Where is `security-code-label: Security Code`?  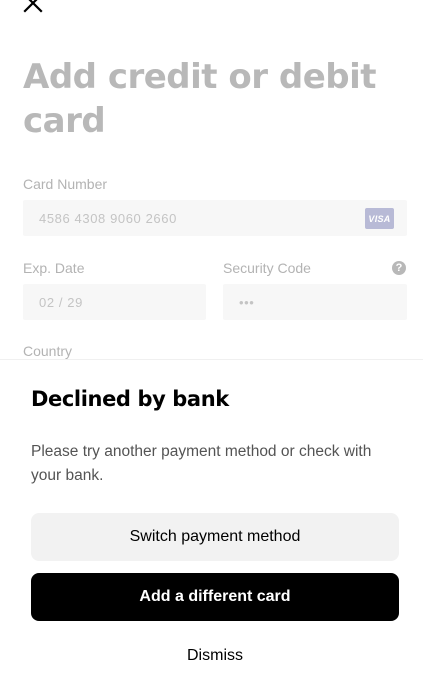
security-code-label: Security Code is located at coordinates (267, 268).